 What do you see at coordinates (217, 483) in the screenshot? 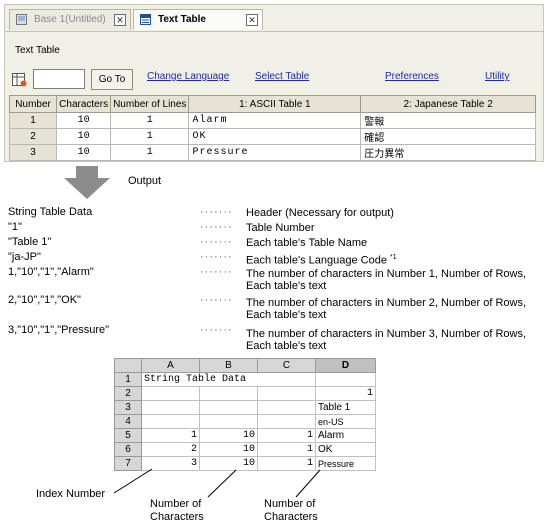
I see `callout-lines` at bounding box center [217, 483].